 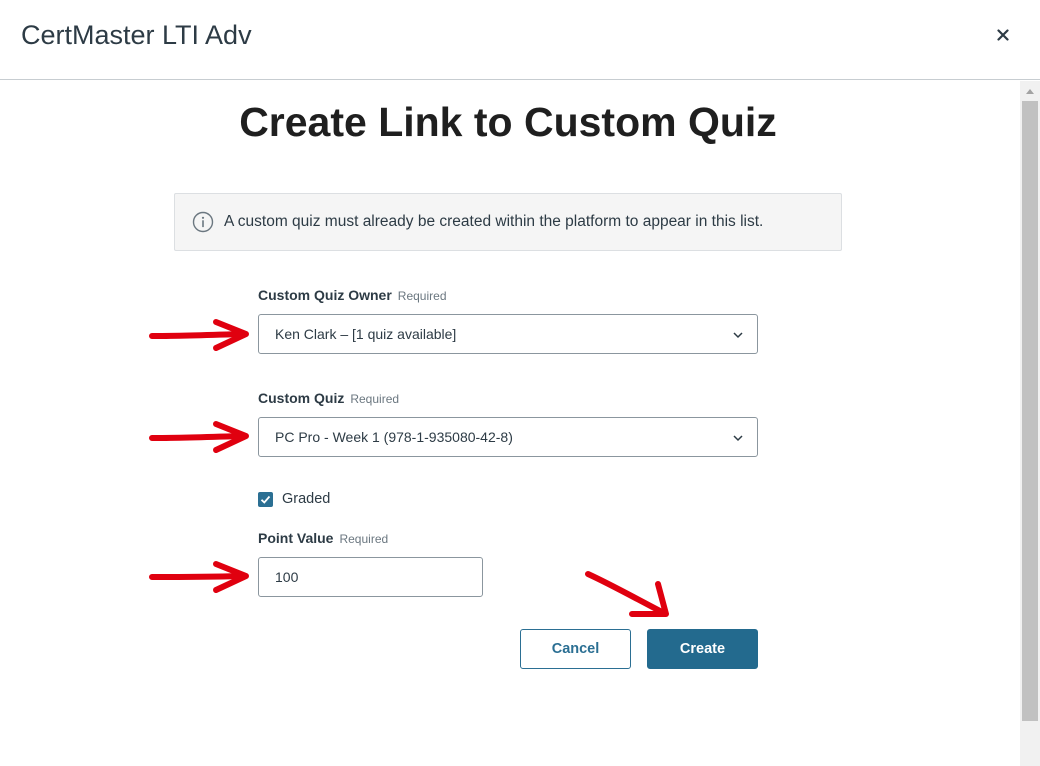 What do you see at coordinates (306, 499) in the screenshot?
I see `graded-label: Graded` at bounding box center [306, 499].